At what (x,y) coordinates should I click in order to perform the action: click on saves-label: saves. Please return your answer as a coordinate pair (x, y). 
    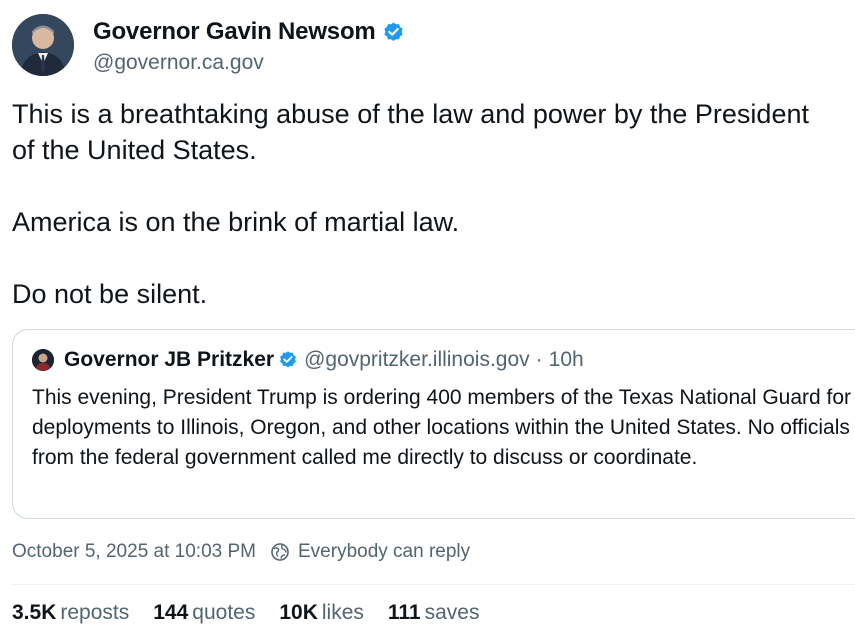
    Looking at the image, I should click on (452, 612).